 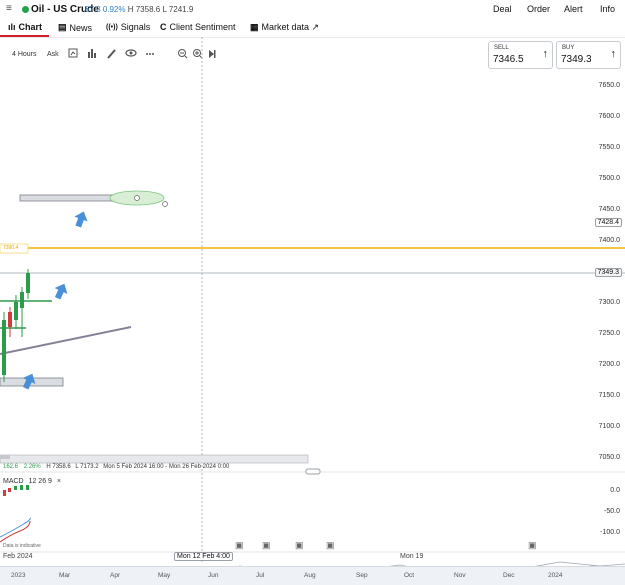 I want to click on y-tick: 7450.0, so click(x=609, y=209).